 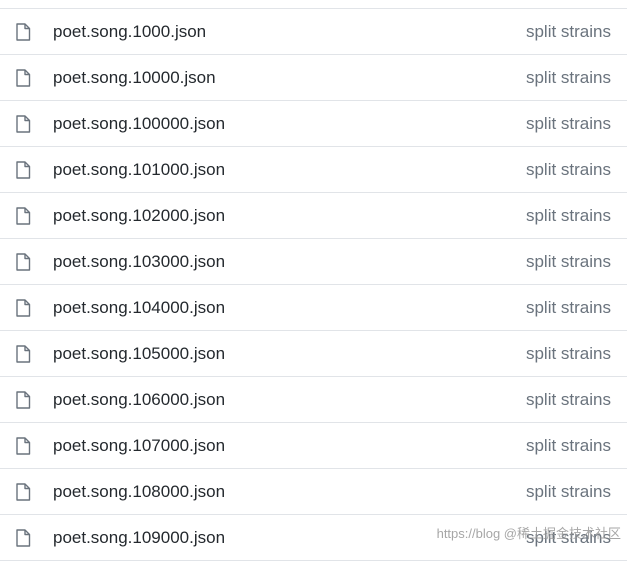 What do you see at coordinates (313, 354) in the screenshot?
I see `file-row: poet.song.105000.json split strains` at bounding box center [313, 354].